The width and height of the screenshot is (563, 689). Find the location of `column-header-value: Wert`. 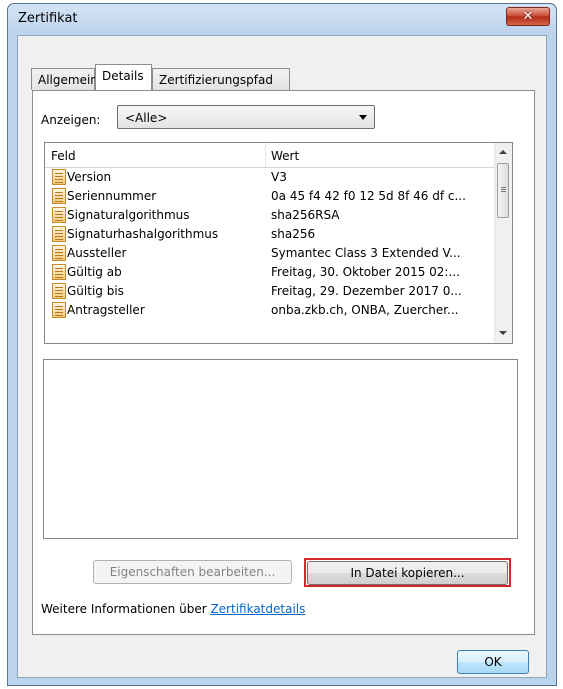

column-header-value: Wert is located at coordinates (285, 156).